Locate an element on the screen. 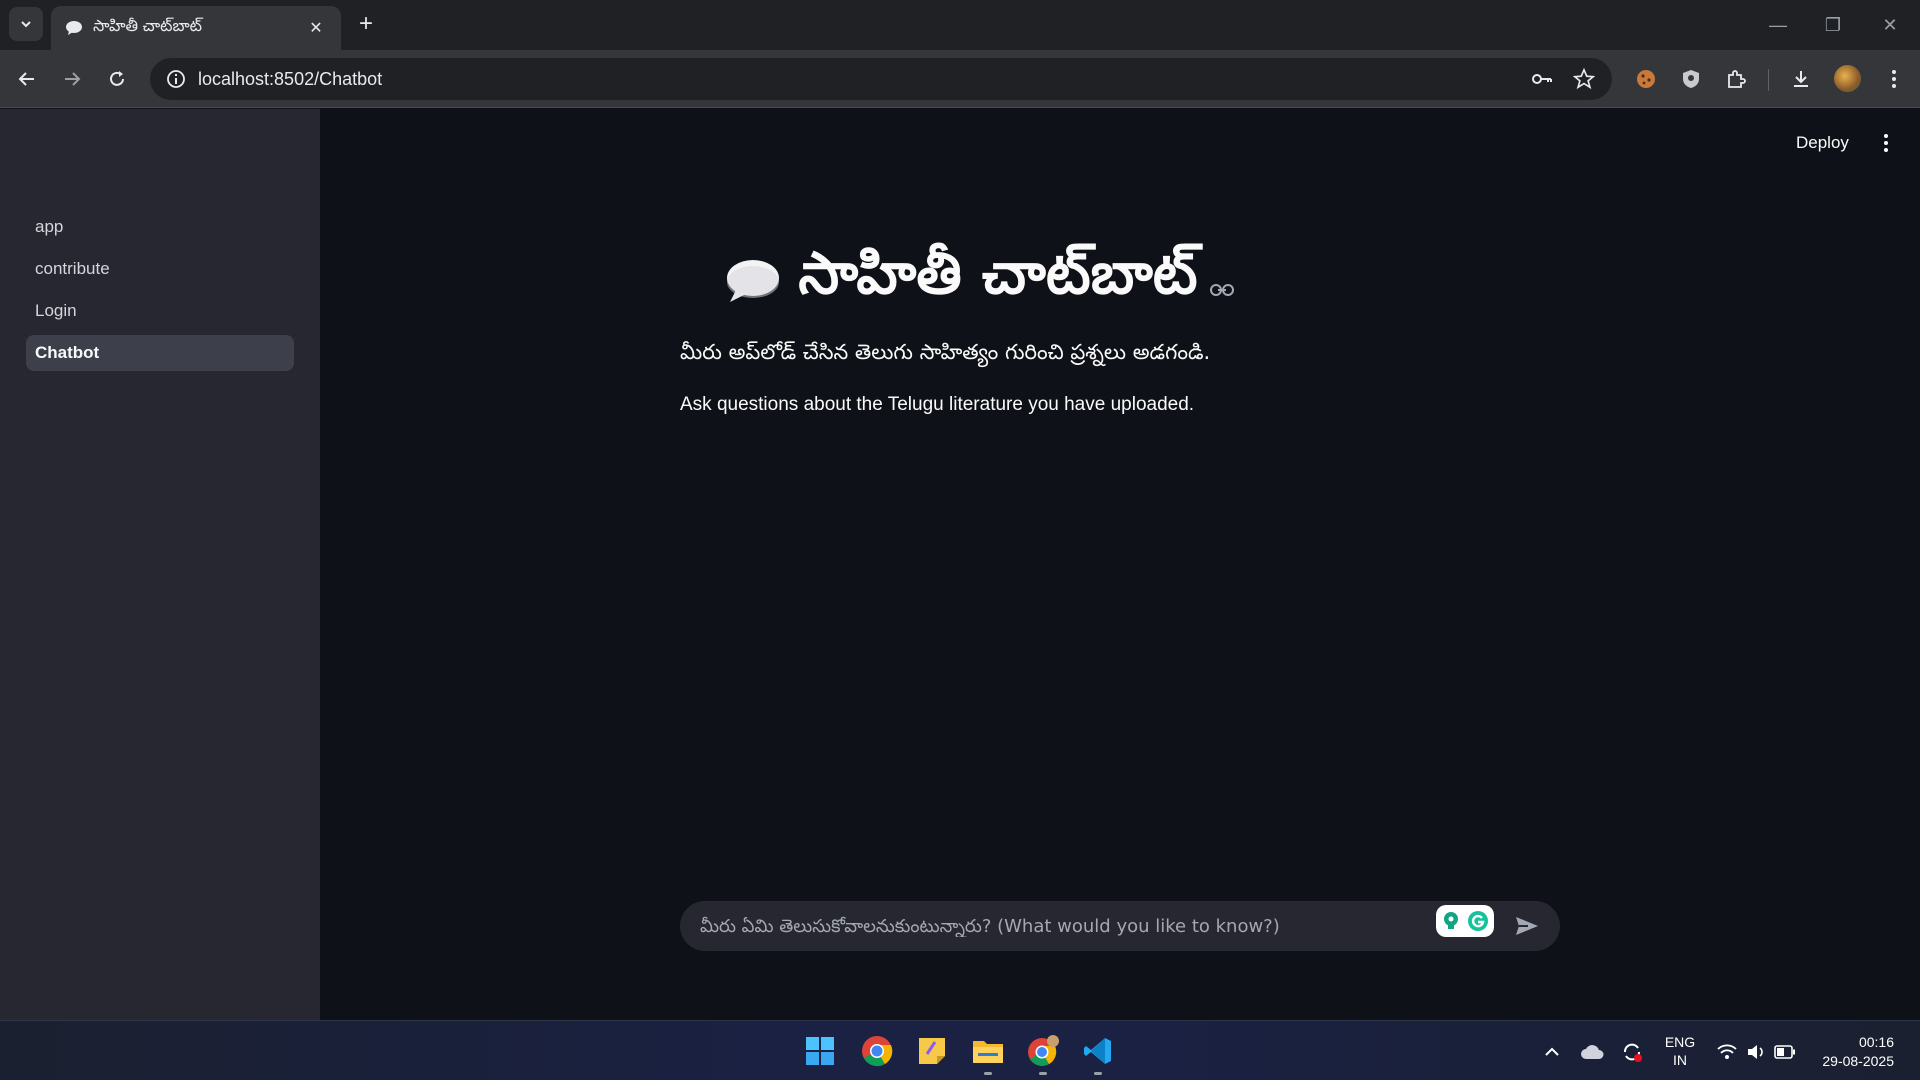 The height and width of the screenshot is (1080, 1920). restore-button: ❐ is located at coordinates (1833, 25).